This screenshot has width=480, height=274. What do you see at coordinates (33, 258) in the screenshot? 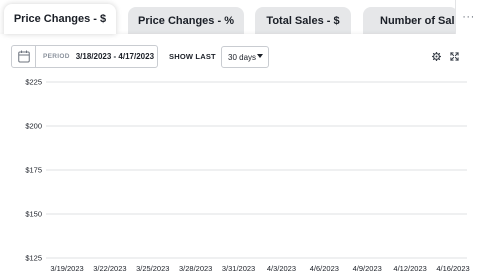
I see `y-tick-label: $125` at bounding box center [33, 258].